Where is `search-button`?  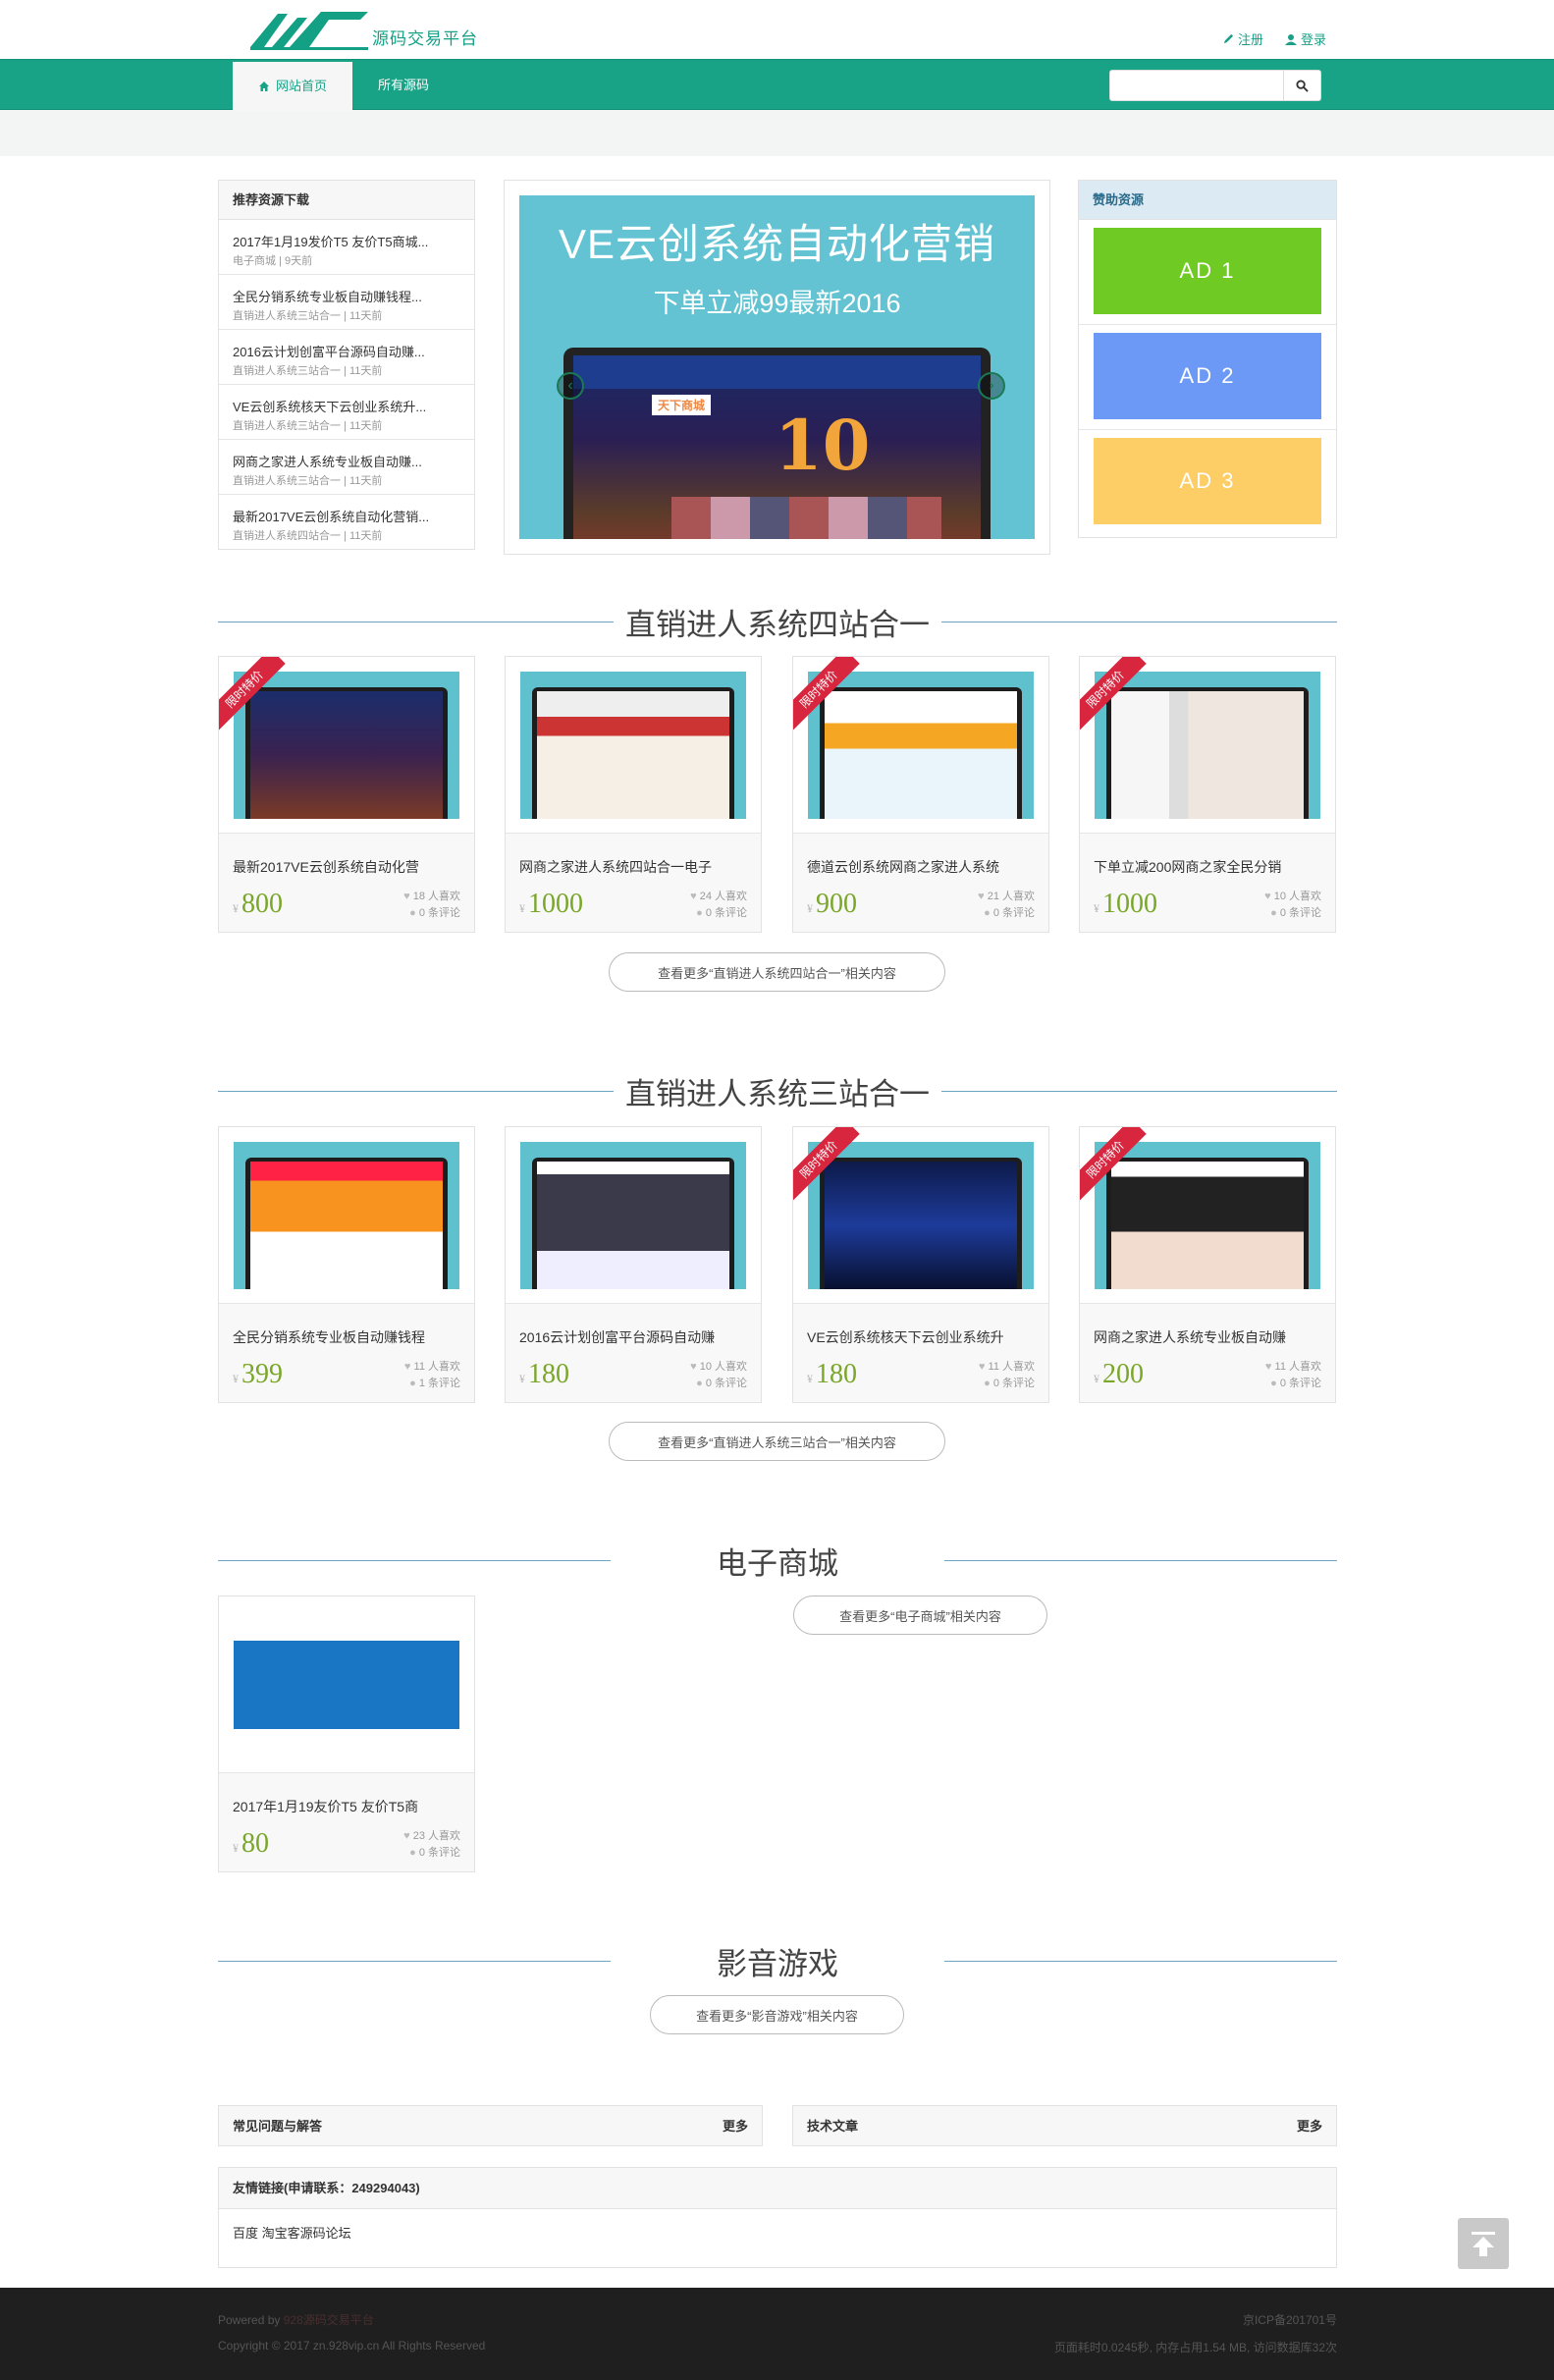
search-button is located at coordinates (1302, 85).